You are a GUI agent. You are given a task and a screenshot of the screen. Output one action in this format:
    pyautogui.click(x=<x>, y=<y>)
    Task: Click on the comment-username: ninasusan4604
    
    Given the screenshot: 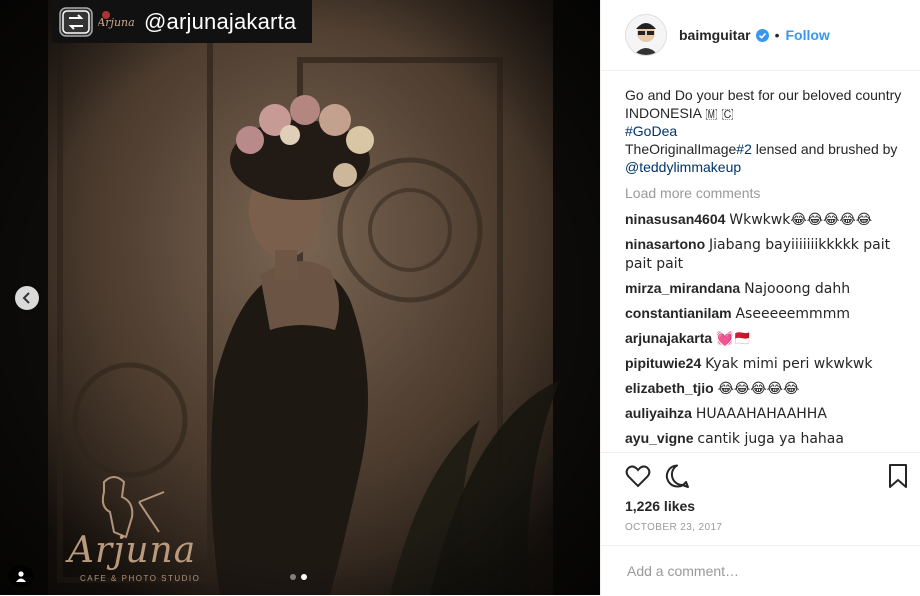 What is the action you would take?
    pyautogui.click(x=675, y=219)
    